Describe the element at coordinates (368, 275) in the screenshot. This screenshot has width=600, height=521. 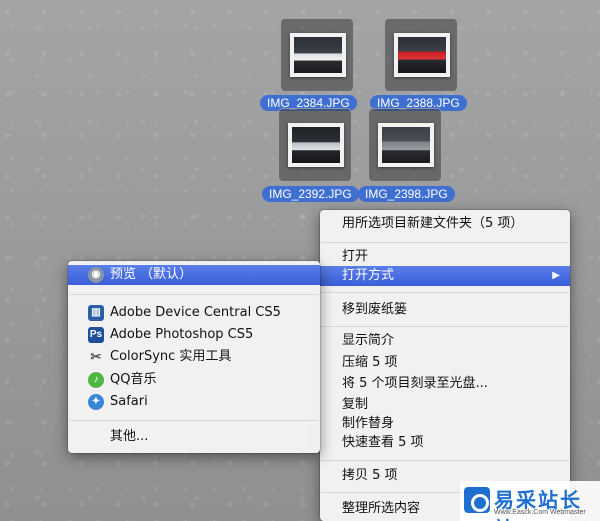
I see `menu-item-label: 打开方式` at that location.